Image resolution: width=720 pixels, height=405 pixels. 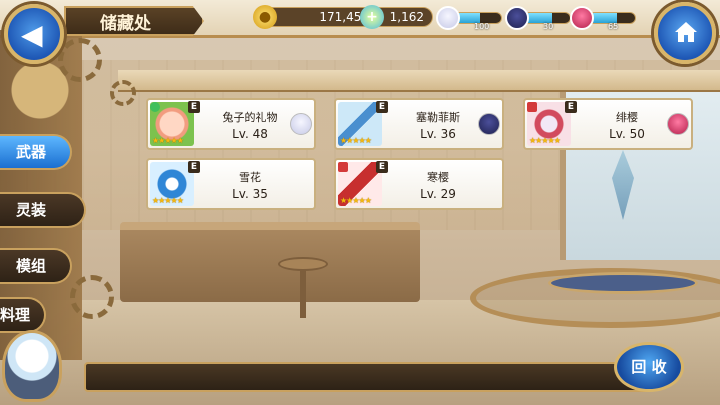 I want to click on item-name: 兔子的礼物, so click(x=250, y=117).